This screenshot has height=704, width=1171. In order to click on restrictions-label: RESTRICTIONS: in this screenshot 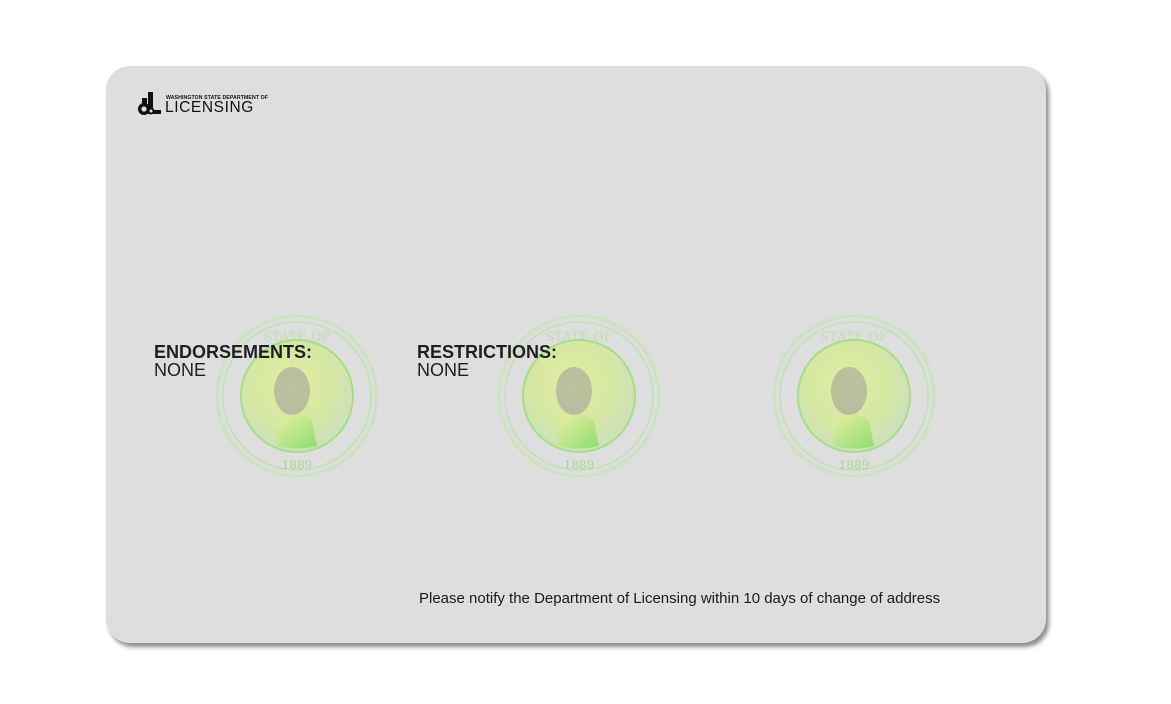, I will do `click(487, 352)`.